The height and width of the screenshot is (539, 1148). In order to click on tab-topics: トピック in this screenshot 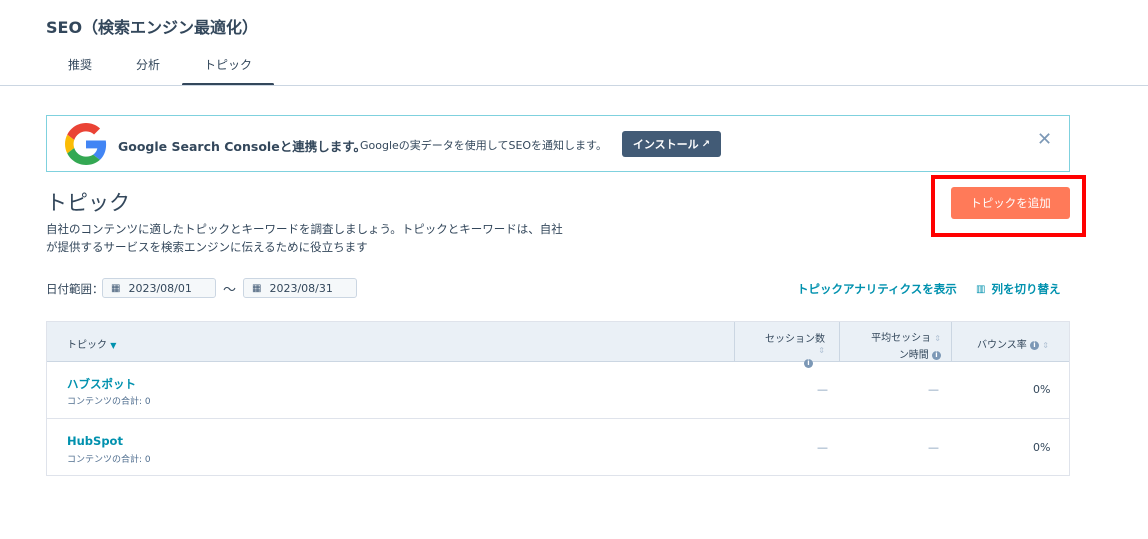, I will do `click(228, 68)`.